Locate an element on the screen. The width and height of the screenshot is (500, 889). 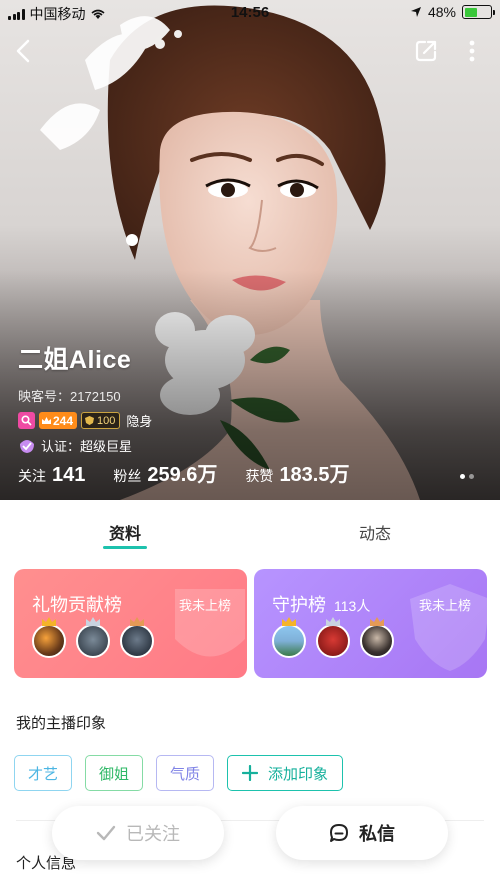
share-button is located at coordinates (426, 51).